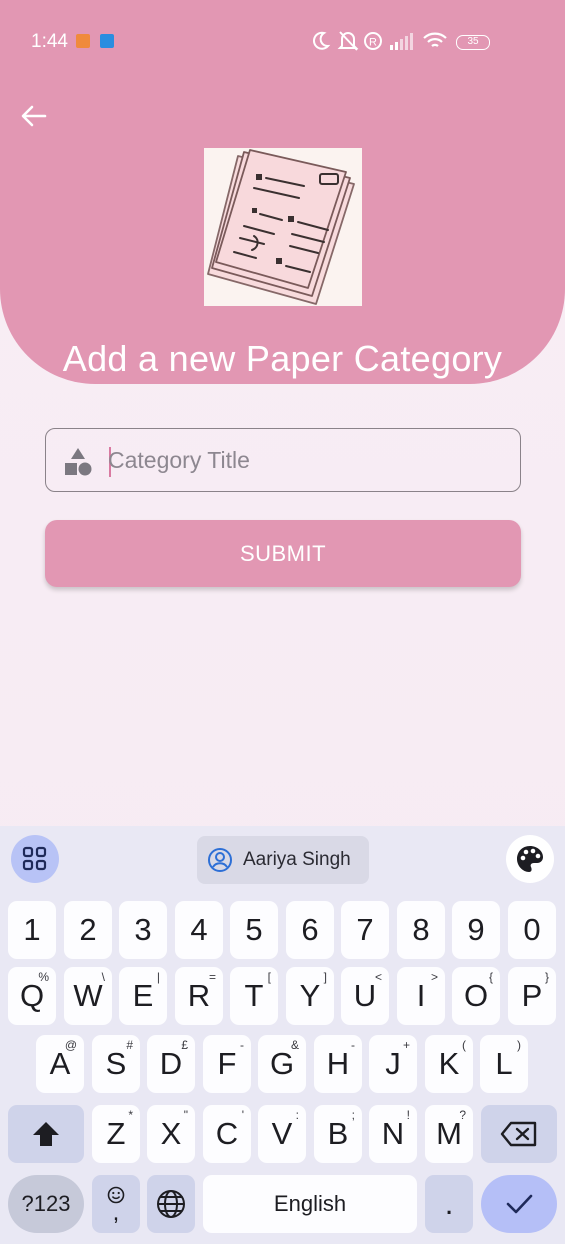  I want to click on key-u: U <, so click(365, 996).